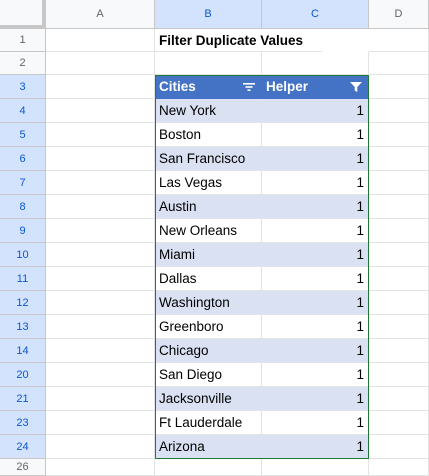  I want to click on table-row-city: Las Vegas, so click(208, 183).